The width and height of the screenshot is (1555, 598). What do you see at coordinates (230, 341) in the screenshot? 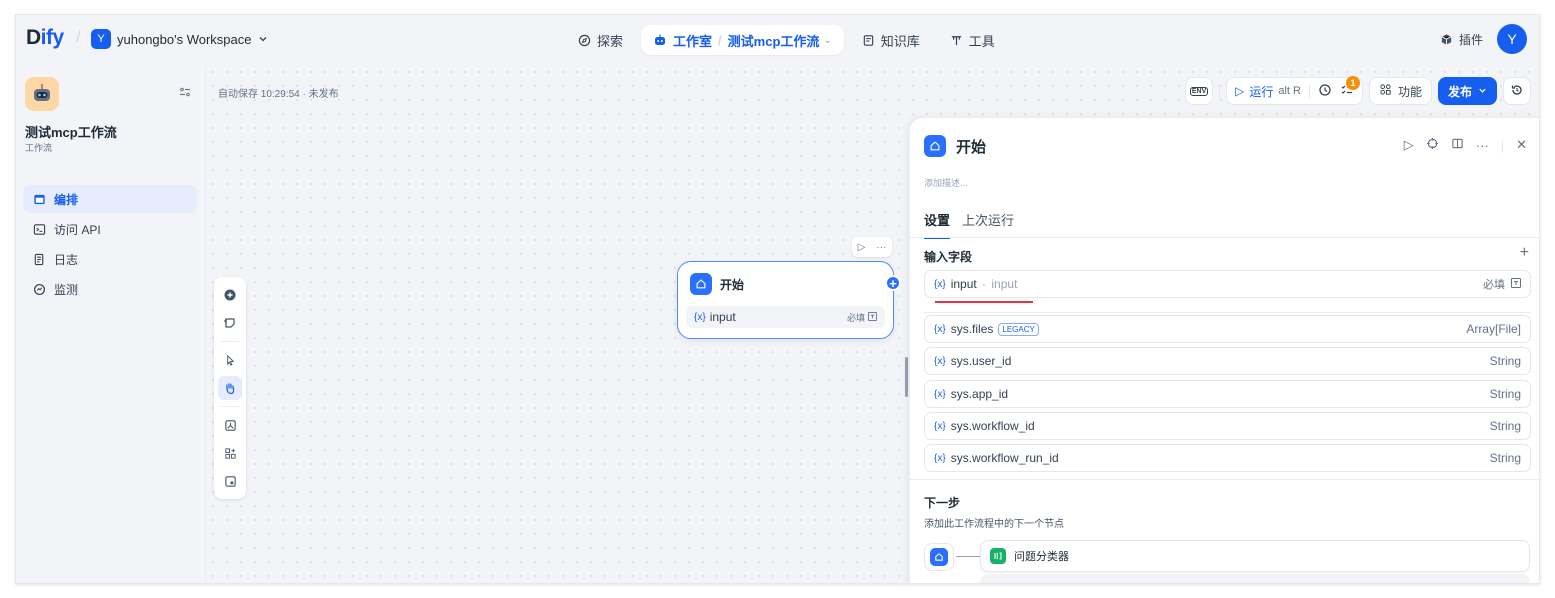
I see `toolbar-divider` at bounding box center [230, 341].